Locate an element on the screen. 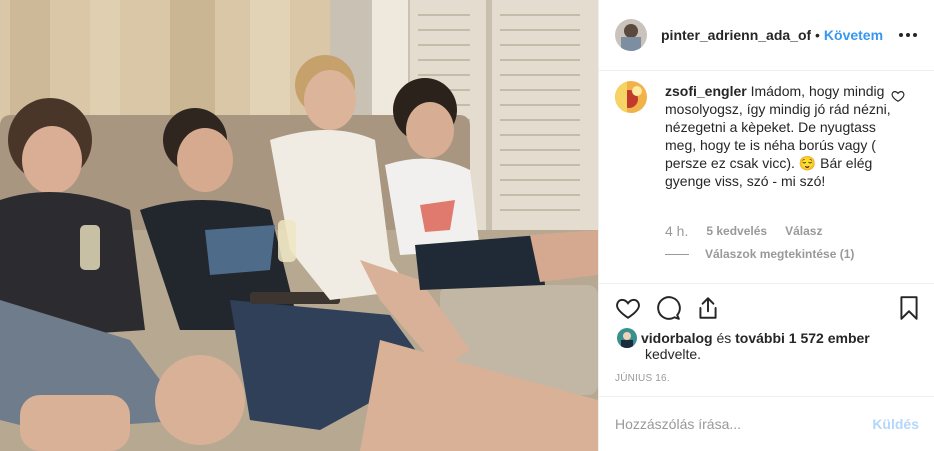 The width and height of the screenshot is (934, 451). comment-box: Küldés is located at coordinates (766, 423).